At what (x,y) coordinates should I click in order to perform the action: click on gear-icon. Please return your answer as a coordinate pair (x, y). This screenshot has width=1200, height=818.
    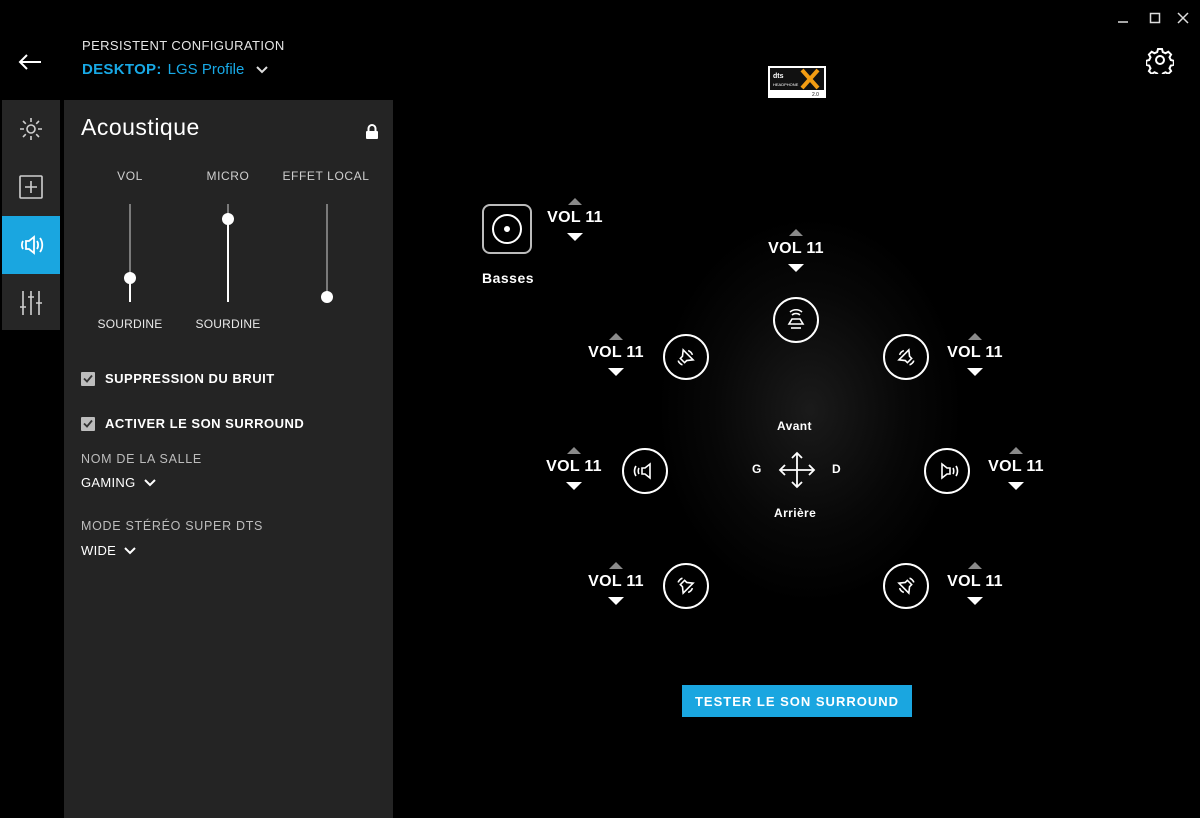
    Looking at the image, I should click on (1160, 61).